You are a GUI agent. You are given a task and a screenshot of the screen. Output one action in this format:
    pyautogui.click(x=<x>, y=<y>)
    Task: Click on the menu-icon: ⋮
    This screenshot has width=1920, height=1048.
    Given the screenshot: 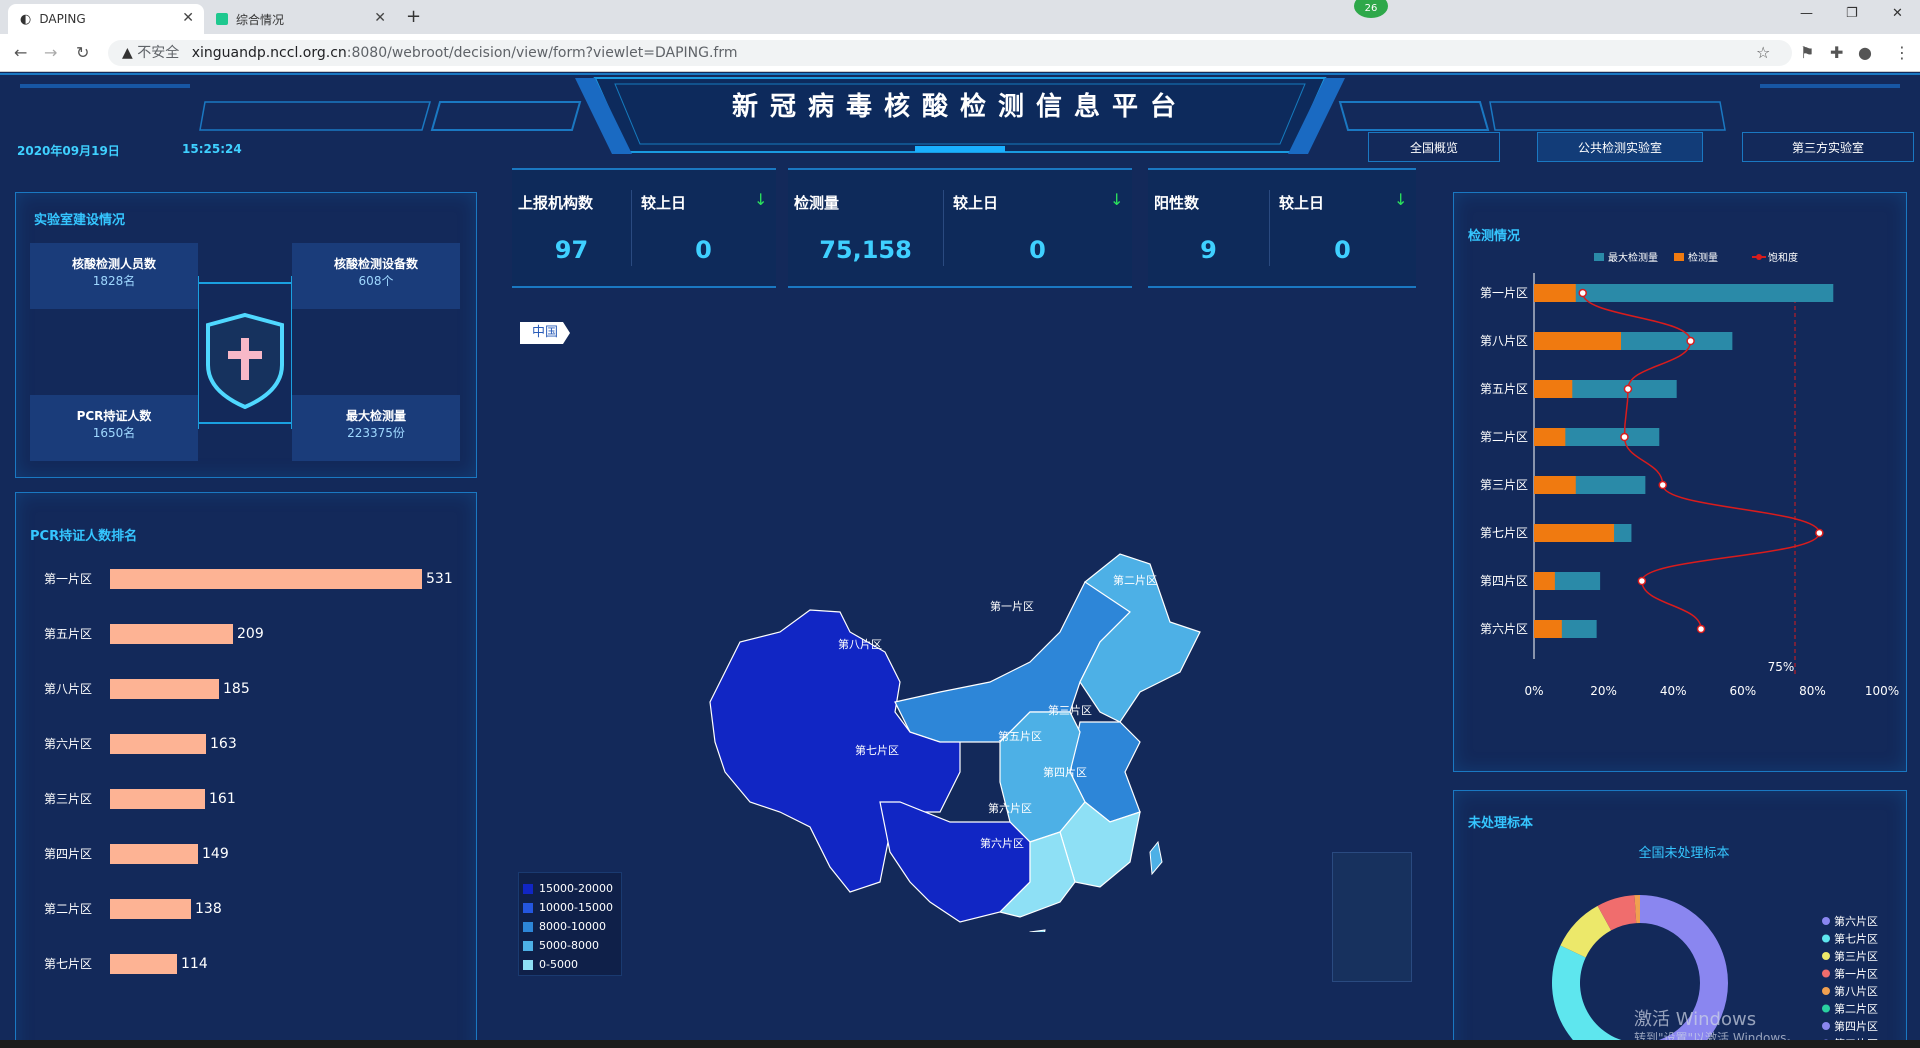 What is the action you would take?
    pyautogui.click(x=1902, y=52)
    